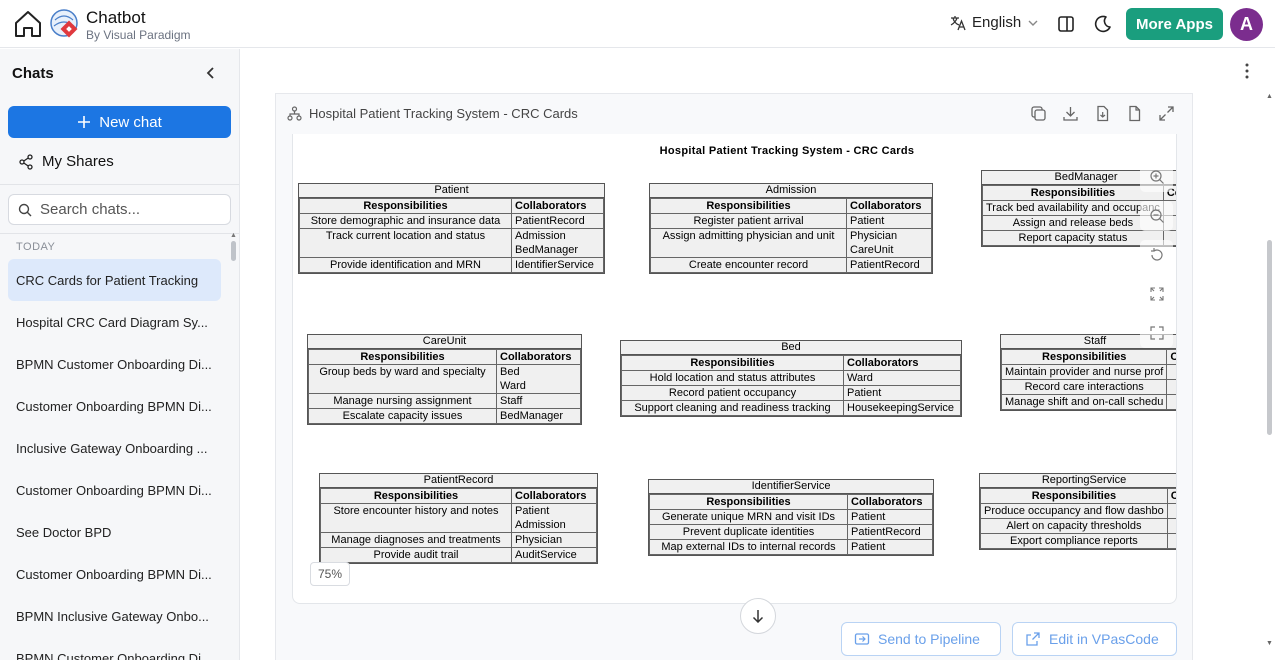  What do you see at coordinates (1033, 23) in the screenshot?
I see `chevron-down-icon` at bounding box center [1033, 23].